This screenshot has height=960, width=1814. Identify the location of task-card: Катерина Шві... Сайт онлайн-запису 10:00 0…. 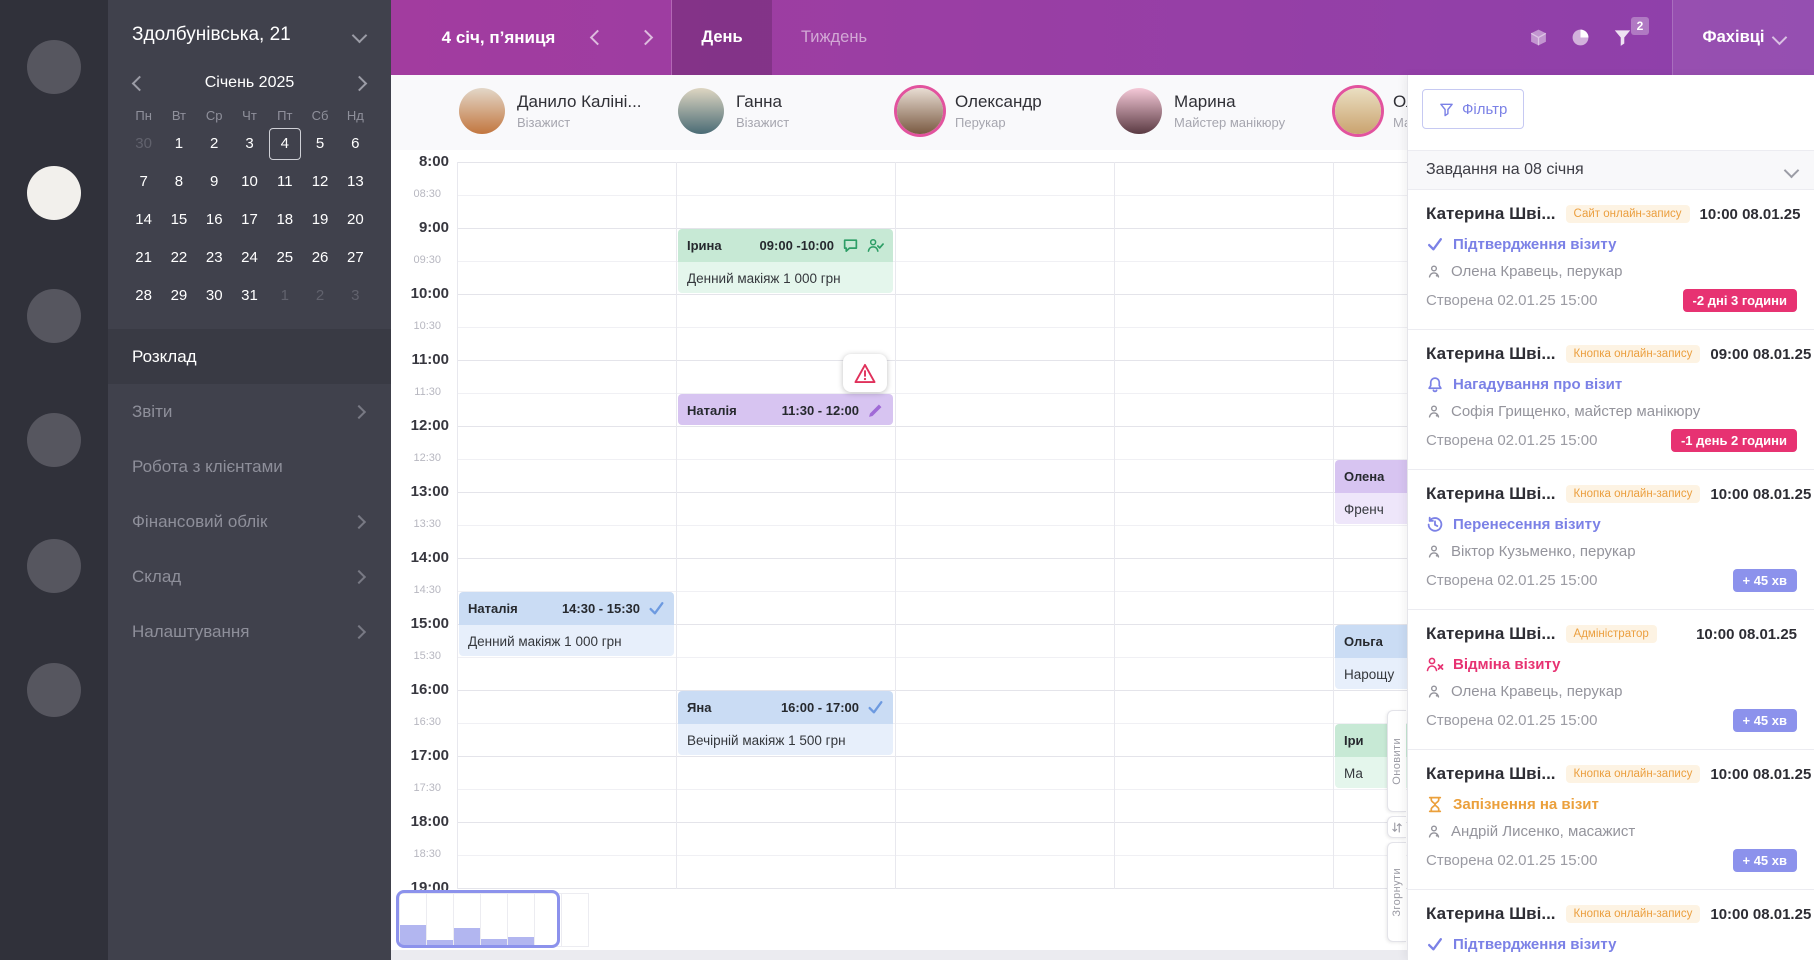
(1611, 260).